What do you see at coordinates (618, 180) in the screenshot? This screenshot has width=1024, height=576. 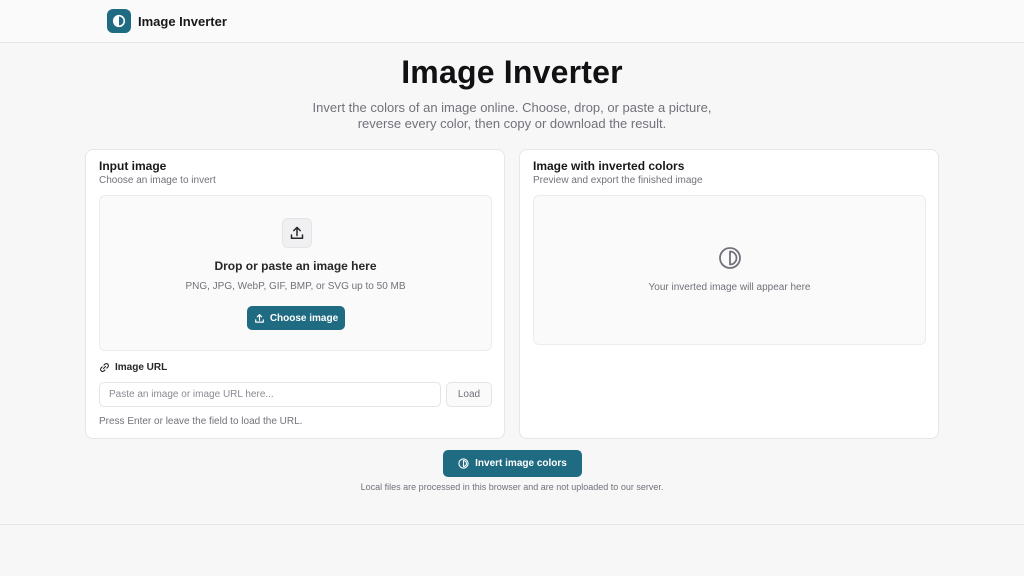 I see `output-card-description: Preview and export the finished image` at bounding box center [618, 180].